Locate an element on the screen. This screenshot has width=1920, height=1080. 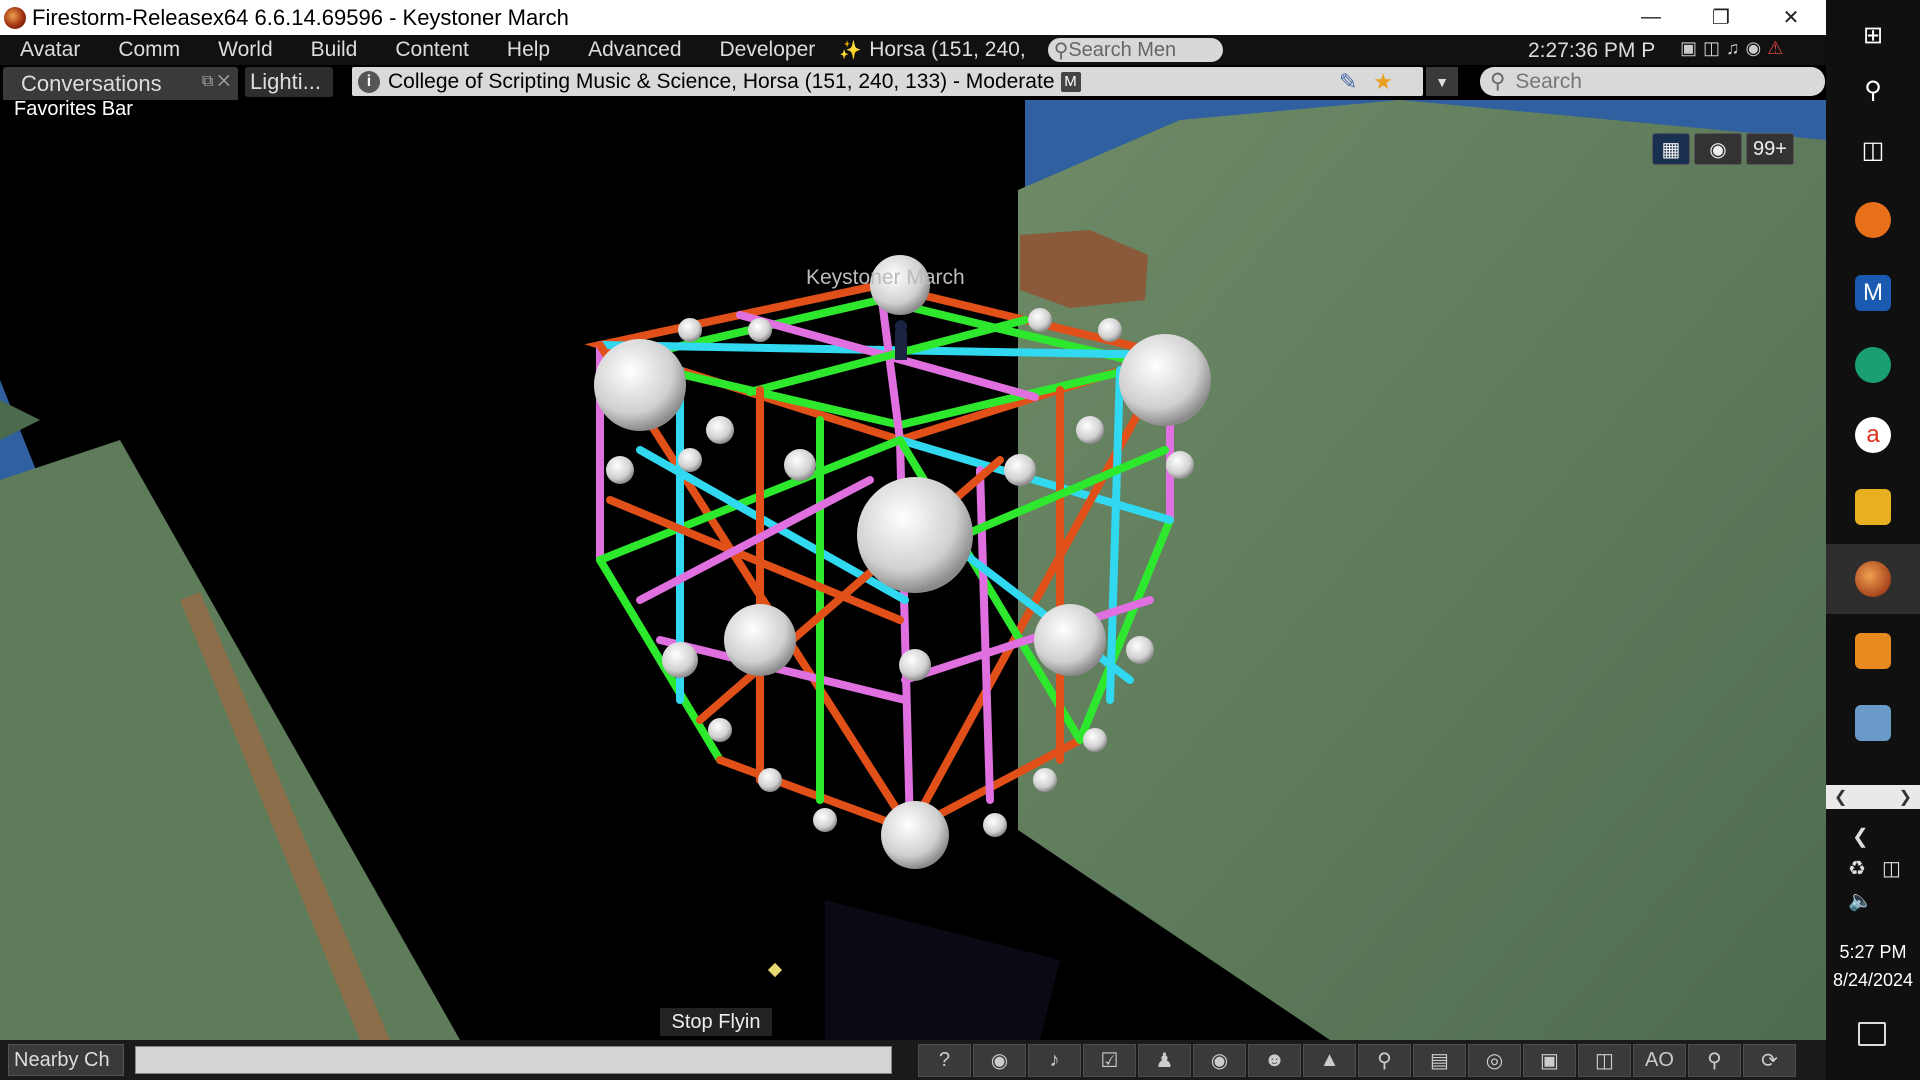
tool-icon is located at coordinates (1873, 651).